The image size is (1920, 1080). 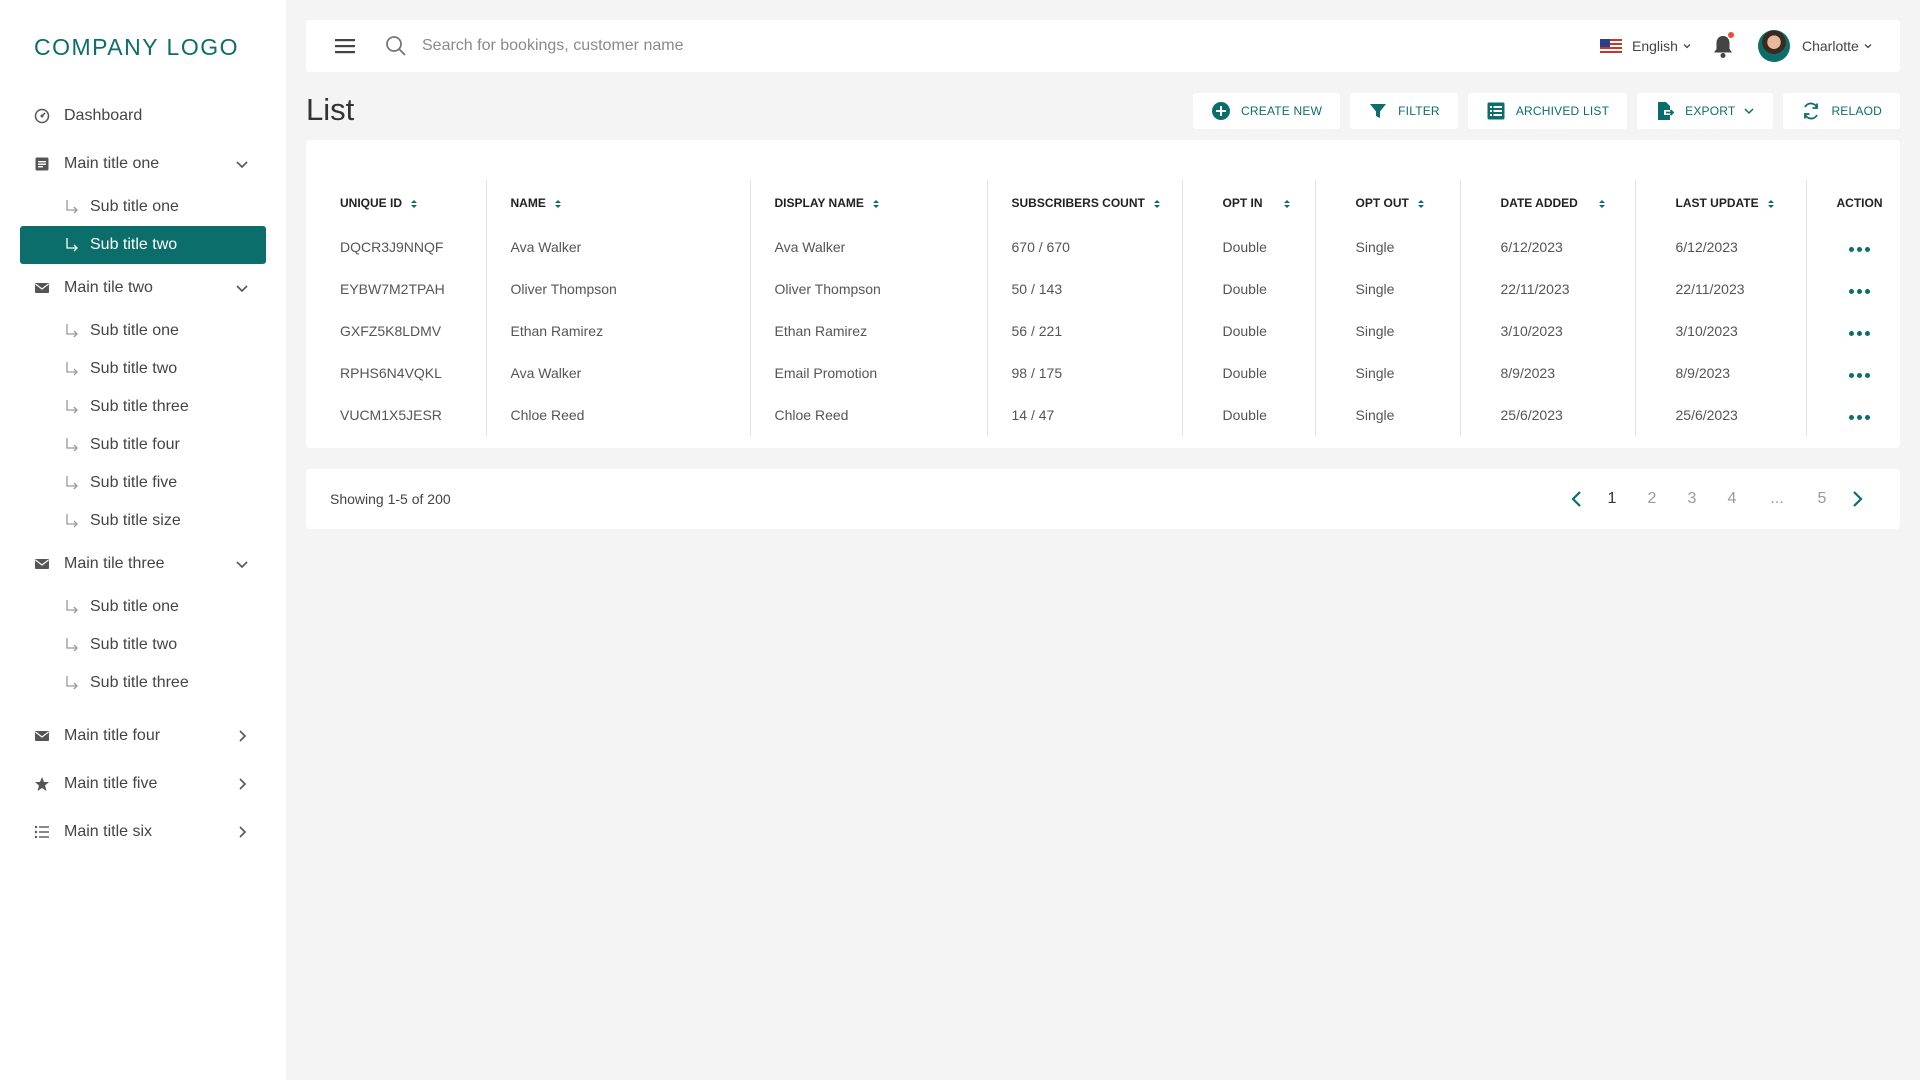 I want to click on archived-list-button: ARCHIVED LIST, so click(x=1547, y=111).